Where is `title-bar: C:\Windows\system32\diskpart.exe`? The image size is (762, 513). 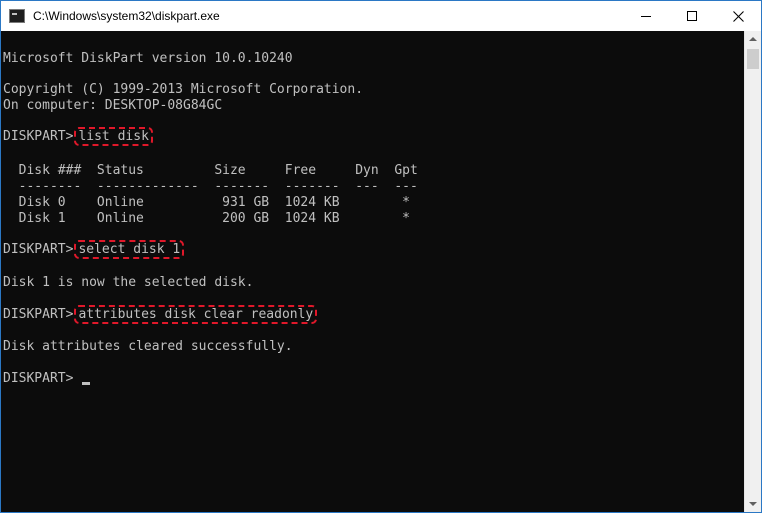
title-bar: C:\Windows\system32\diskpart.exe is located at coordinates (381, 16).